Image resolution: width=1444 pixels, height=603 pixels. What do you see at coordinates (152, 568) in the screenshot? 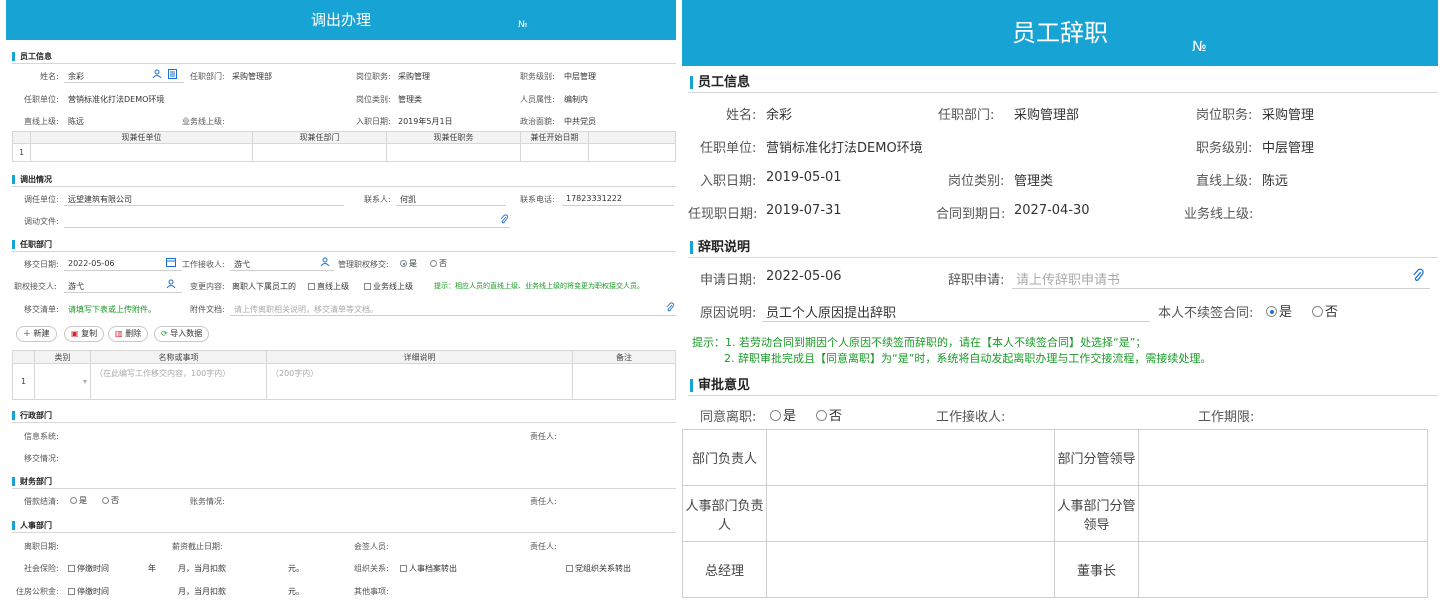
I see `year-label: 年` at bounding box center [152, 568].